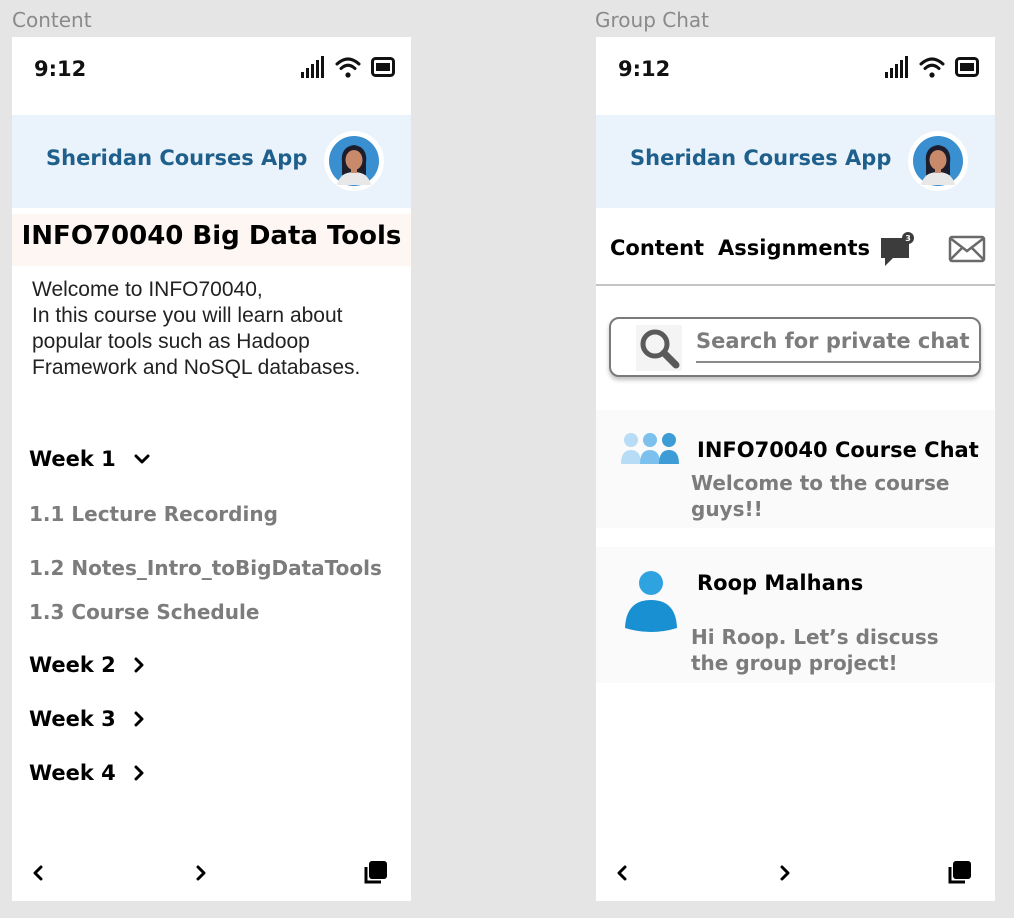 This screenshot has width=1014, height=918. What do you see at coordinates (72, 773) in the screenshot?
I see `week-label: Week 4` at bounding box center [72, 773].